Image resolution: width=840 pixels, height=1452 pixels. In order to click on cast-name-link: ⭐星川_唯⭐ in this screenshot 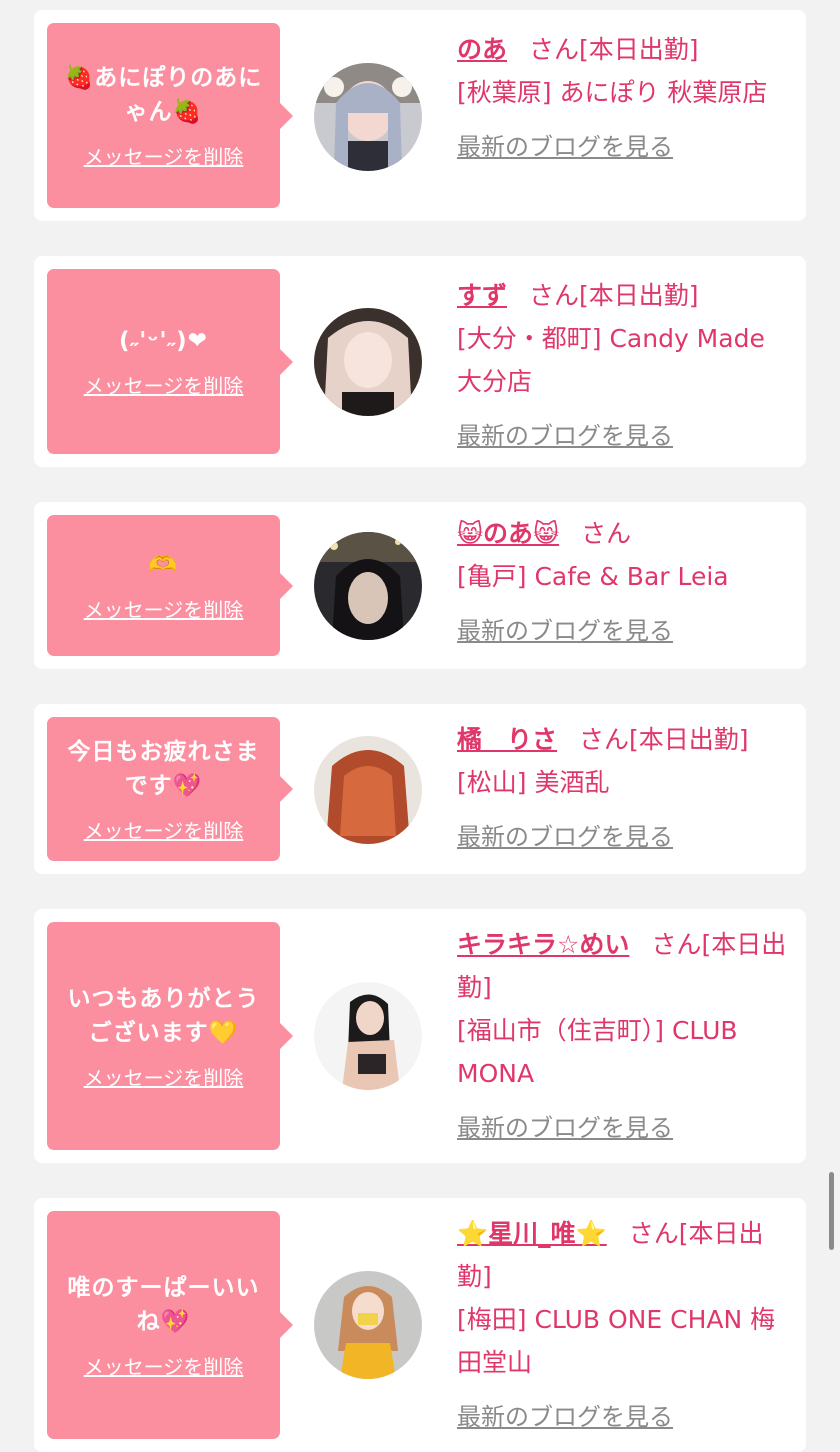, I will do `click(532, 1233)`.